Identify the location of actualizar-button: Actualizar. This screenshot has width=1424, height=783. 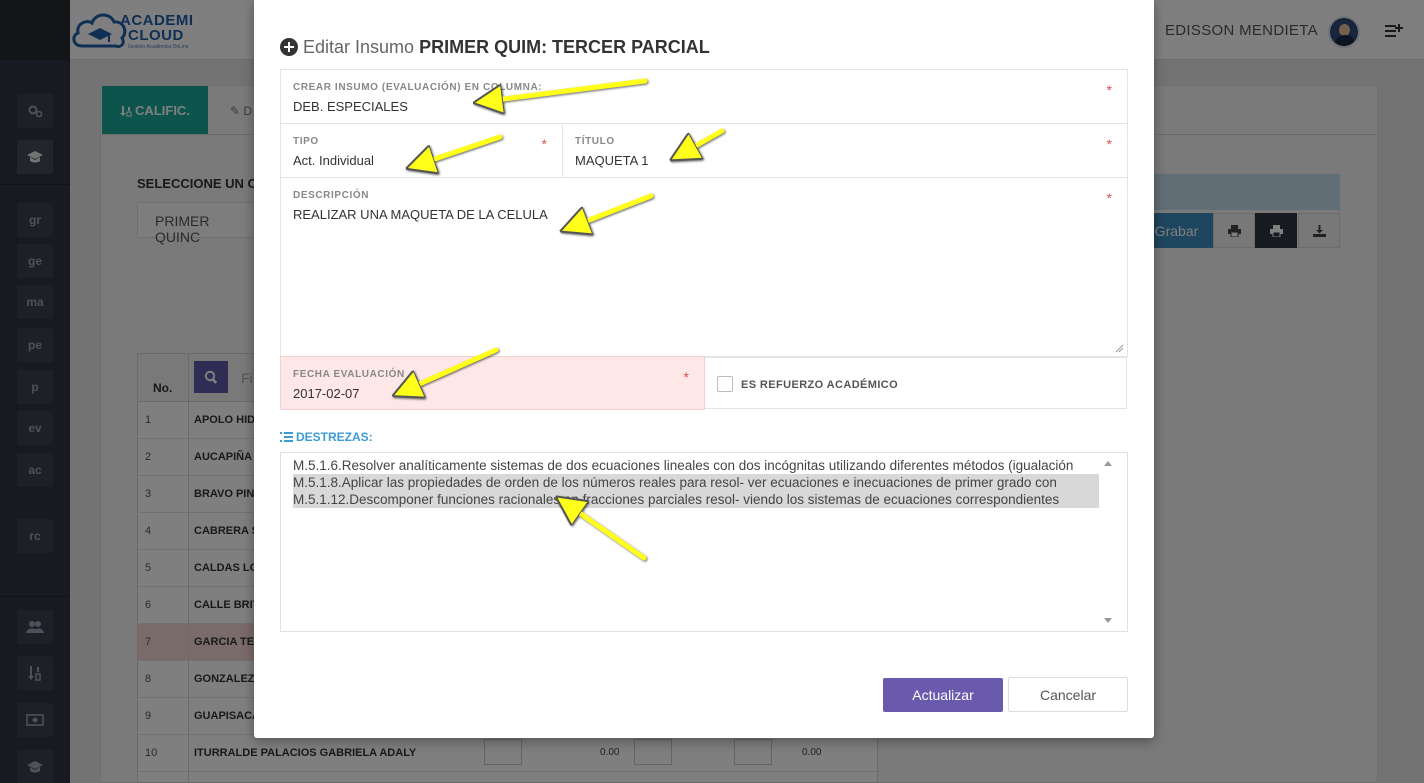
(943, 695).